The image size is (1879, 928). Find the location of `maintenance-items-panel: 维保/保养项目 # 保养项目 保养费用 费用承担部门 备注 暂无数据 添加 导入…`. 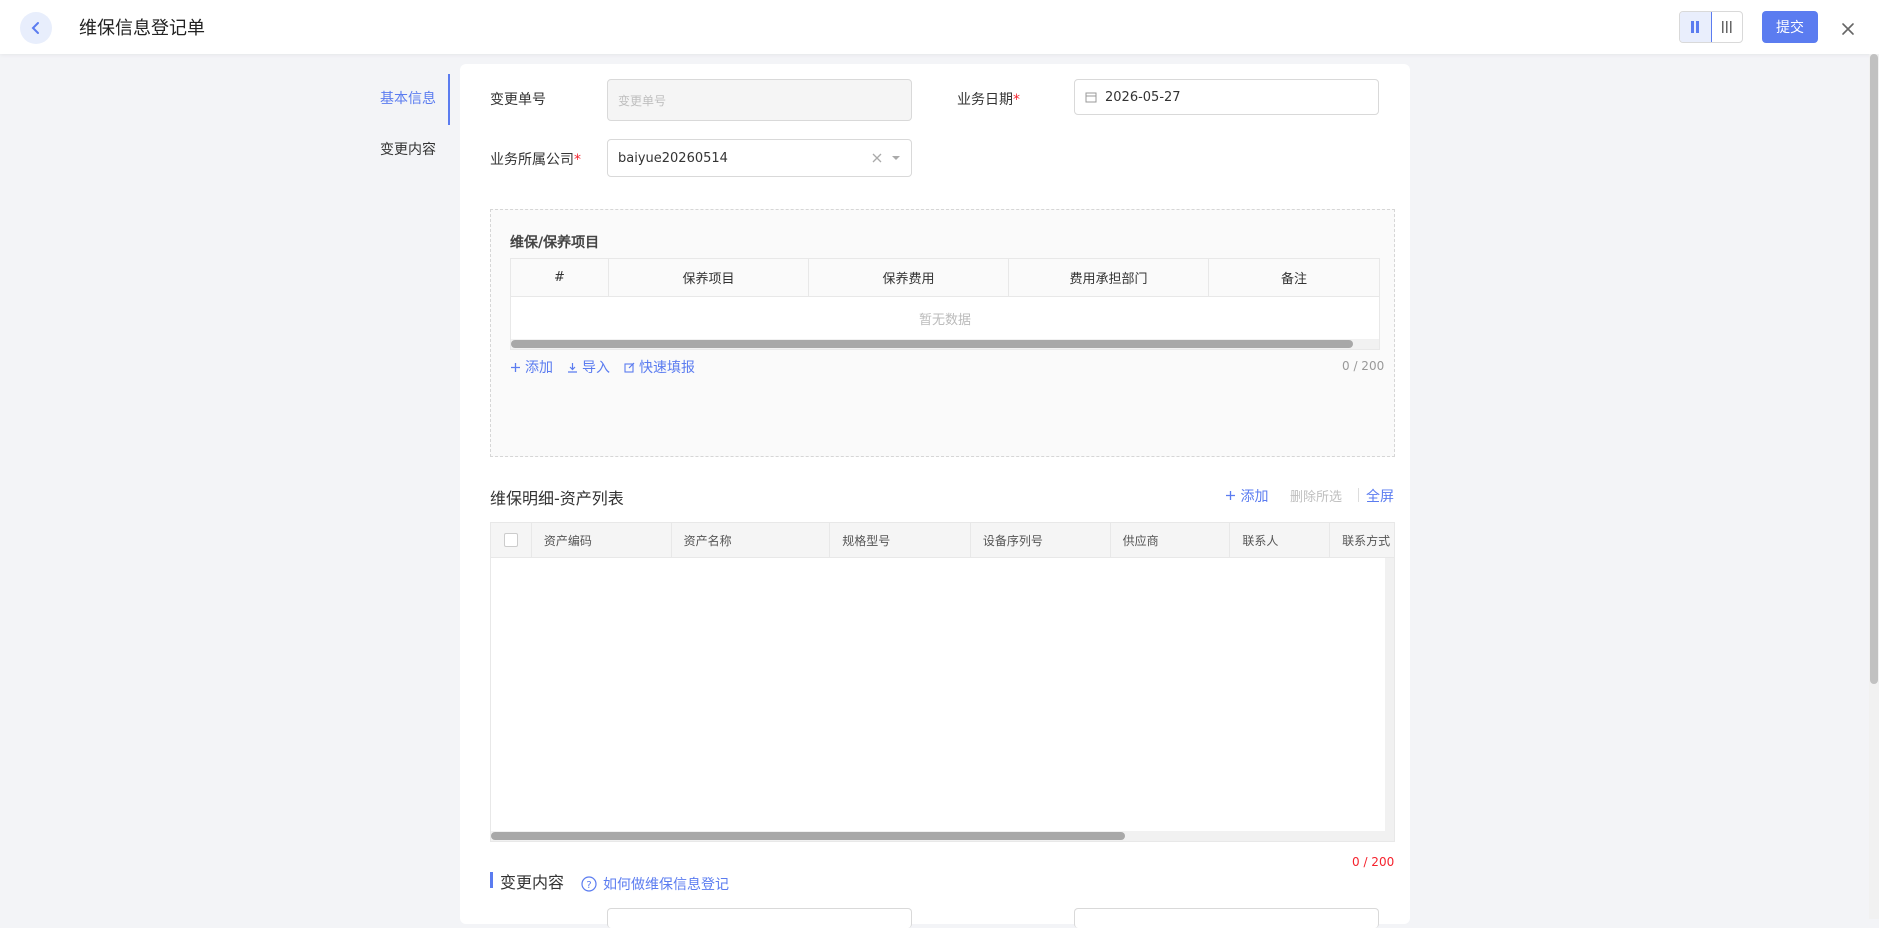

maintenance-items-panel: 维保/保养项目 # 保养项目 保养费用 费用承担部门 备注 暂无数据 添加 导入… is located at coordinates (942, 333).